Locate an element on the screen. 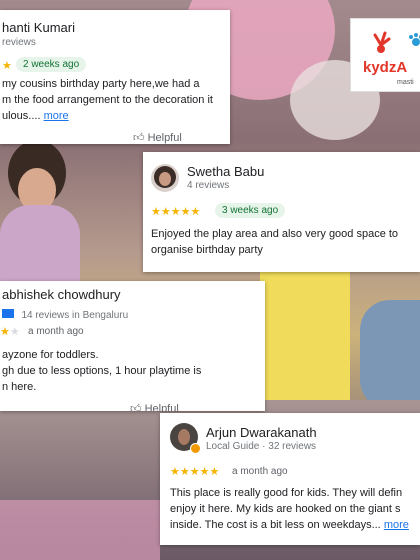 The image size is (420, 560). costume-figure is located at coordinates (390, 355).